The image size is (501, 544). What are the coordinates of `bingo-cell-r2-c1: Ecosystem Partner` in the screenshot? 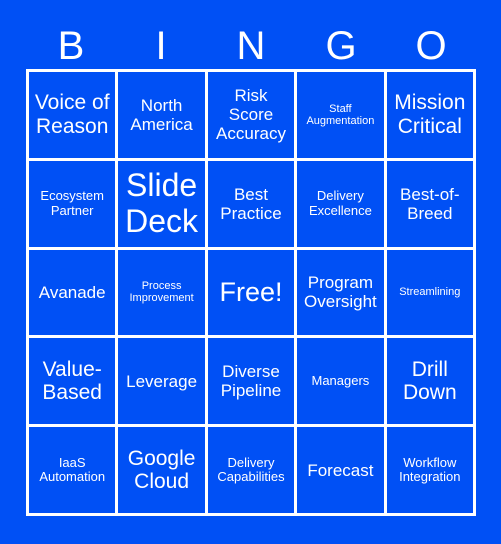 It's located at (72, 203).